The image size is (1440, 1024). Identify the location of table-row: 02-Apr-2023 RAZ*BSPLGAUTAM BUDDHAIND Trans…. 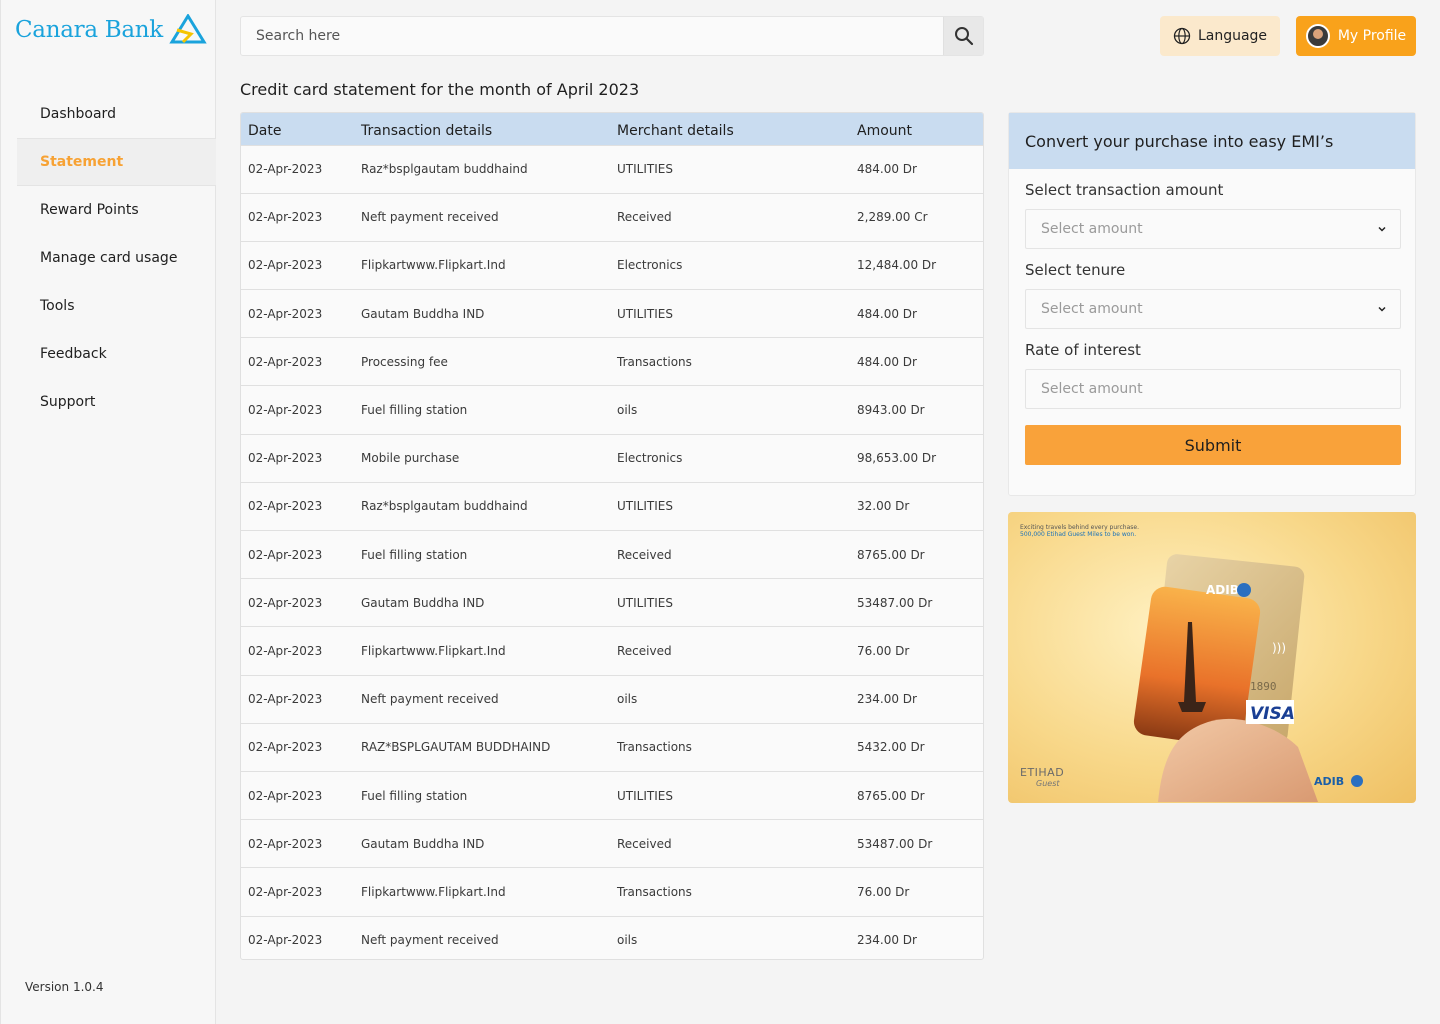
(612, 747).